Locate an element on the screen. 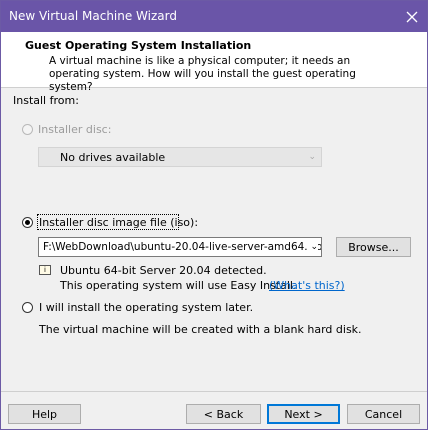  cancel-button-label: Cancel is located at coordinates (383, 414).